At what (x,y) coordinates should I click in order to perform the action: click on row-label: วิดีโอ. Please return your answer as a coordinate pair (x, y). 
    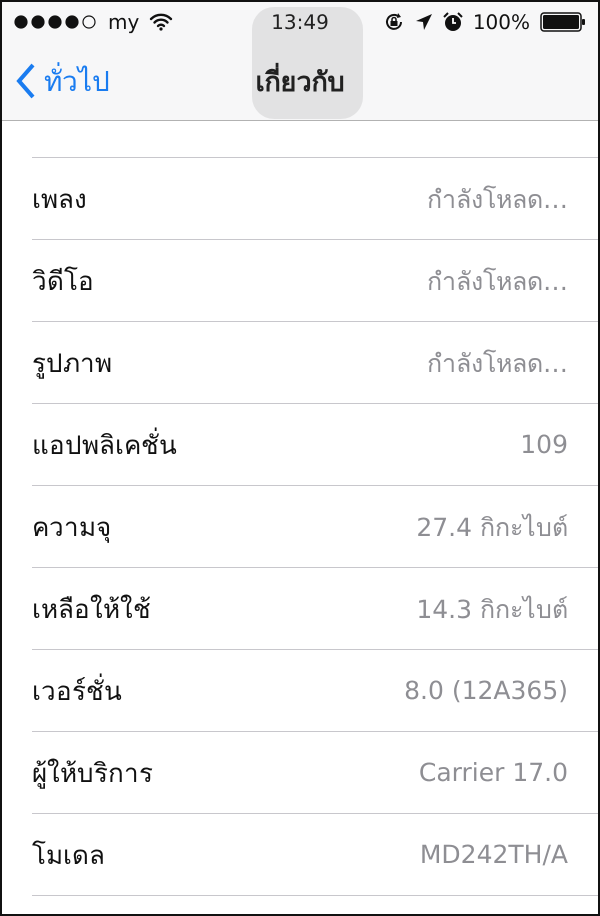
    Looking at the image, I should click on (63, 282).